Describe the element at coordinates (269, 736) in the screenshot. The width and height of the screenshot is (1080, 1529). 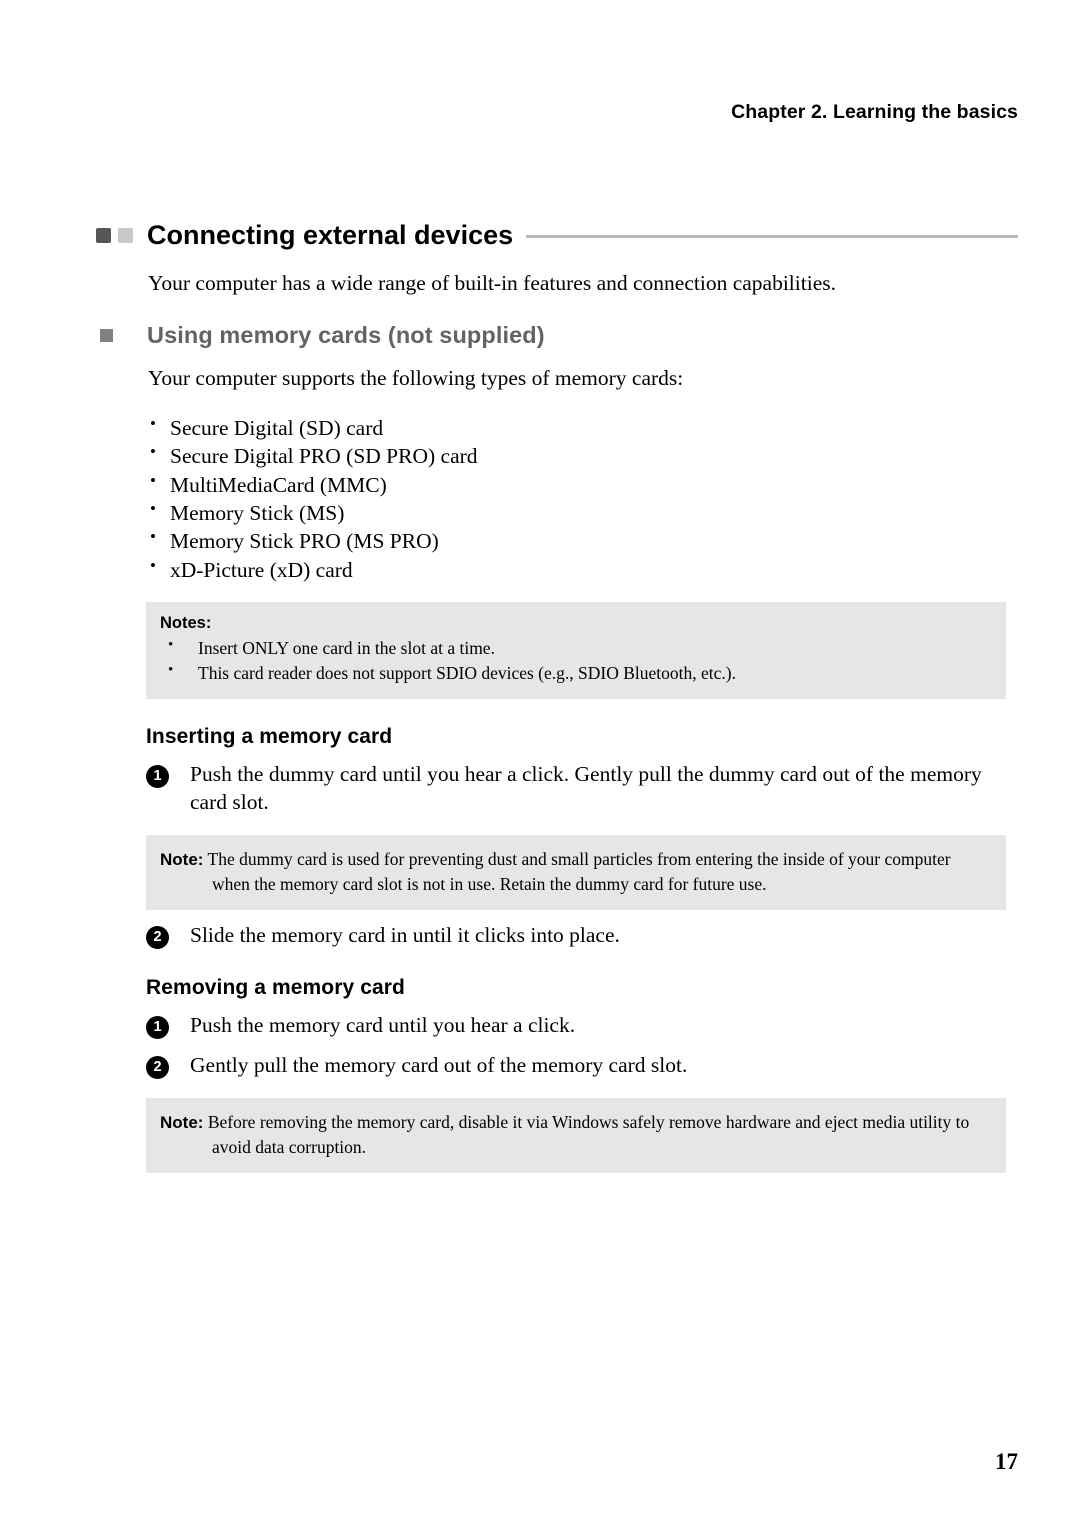
I see `inserting-heading: Inserting a memory card` at that location.